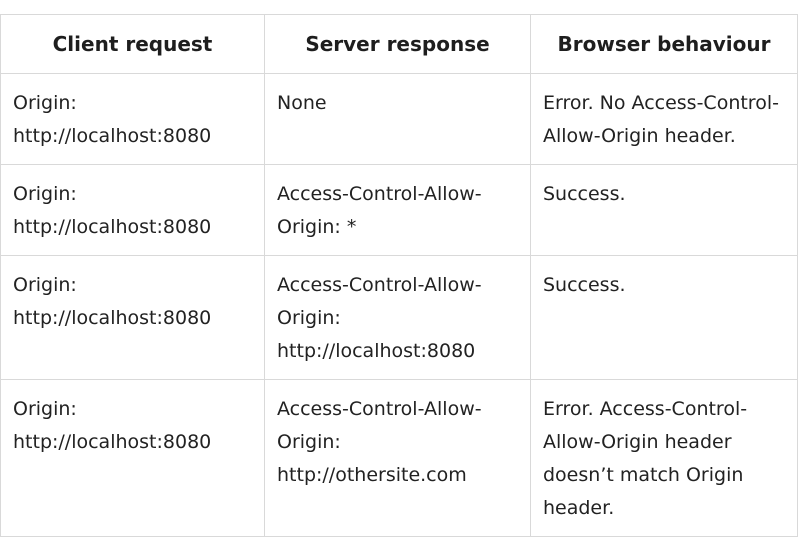  I want to click on cell-line: Allow-Origin header, so click(637, 442).